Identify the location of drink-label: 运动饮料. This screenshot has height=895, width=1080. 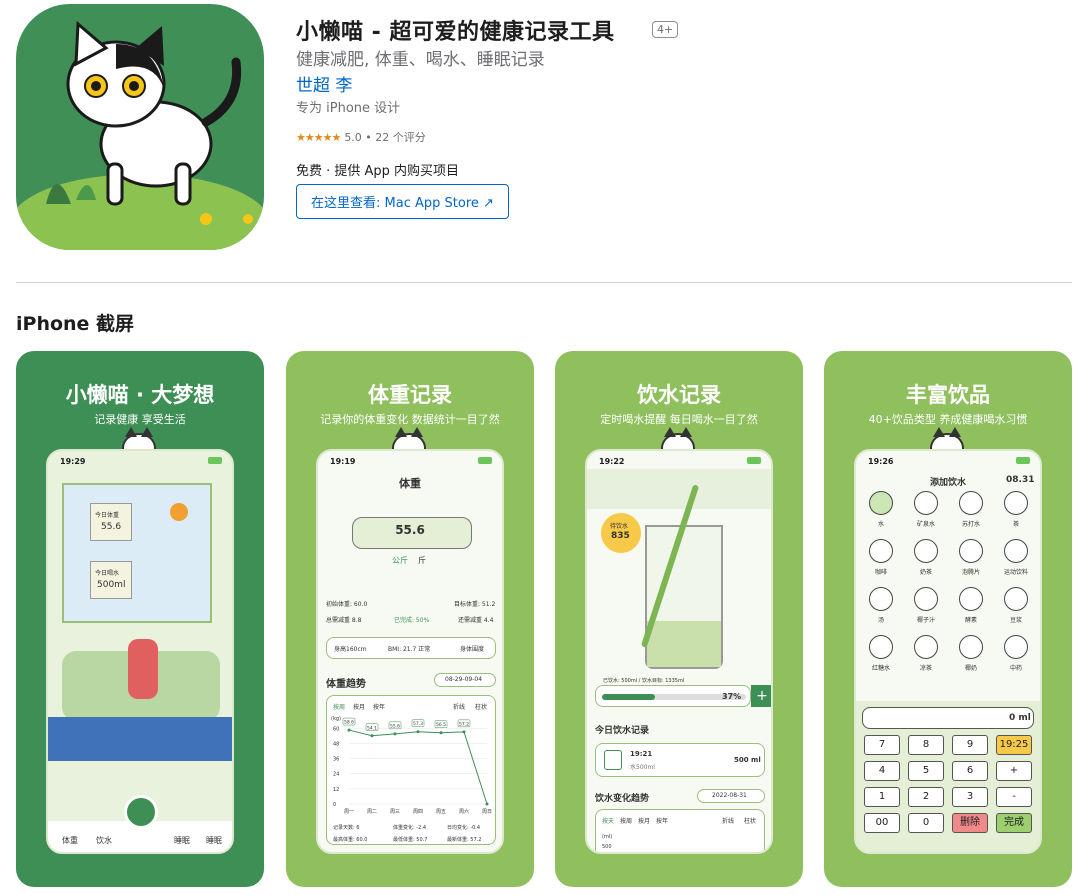
(1015, 572).